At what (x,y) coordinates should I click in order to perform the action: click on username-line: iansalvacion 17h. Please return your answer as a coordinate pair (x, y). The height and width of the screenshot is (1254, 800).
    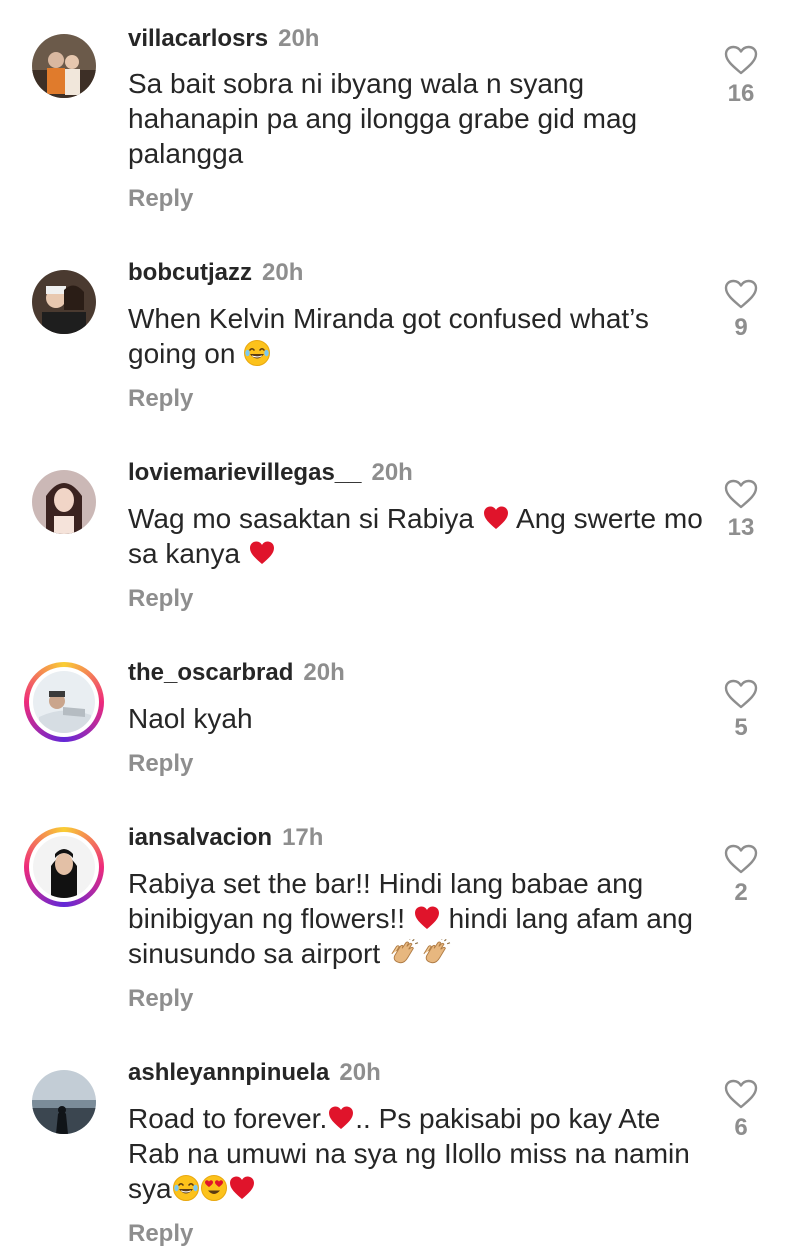
    Looking at the image, I should click on (225, 838).